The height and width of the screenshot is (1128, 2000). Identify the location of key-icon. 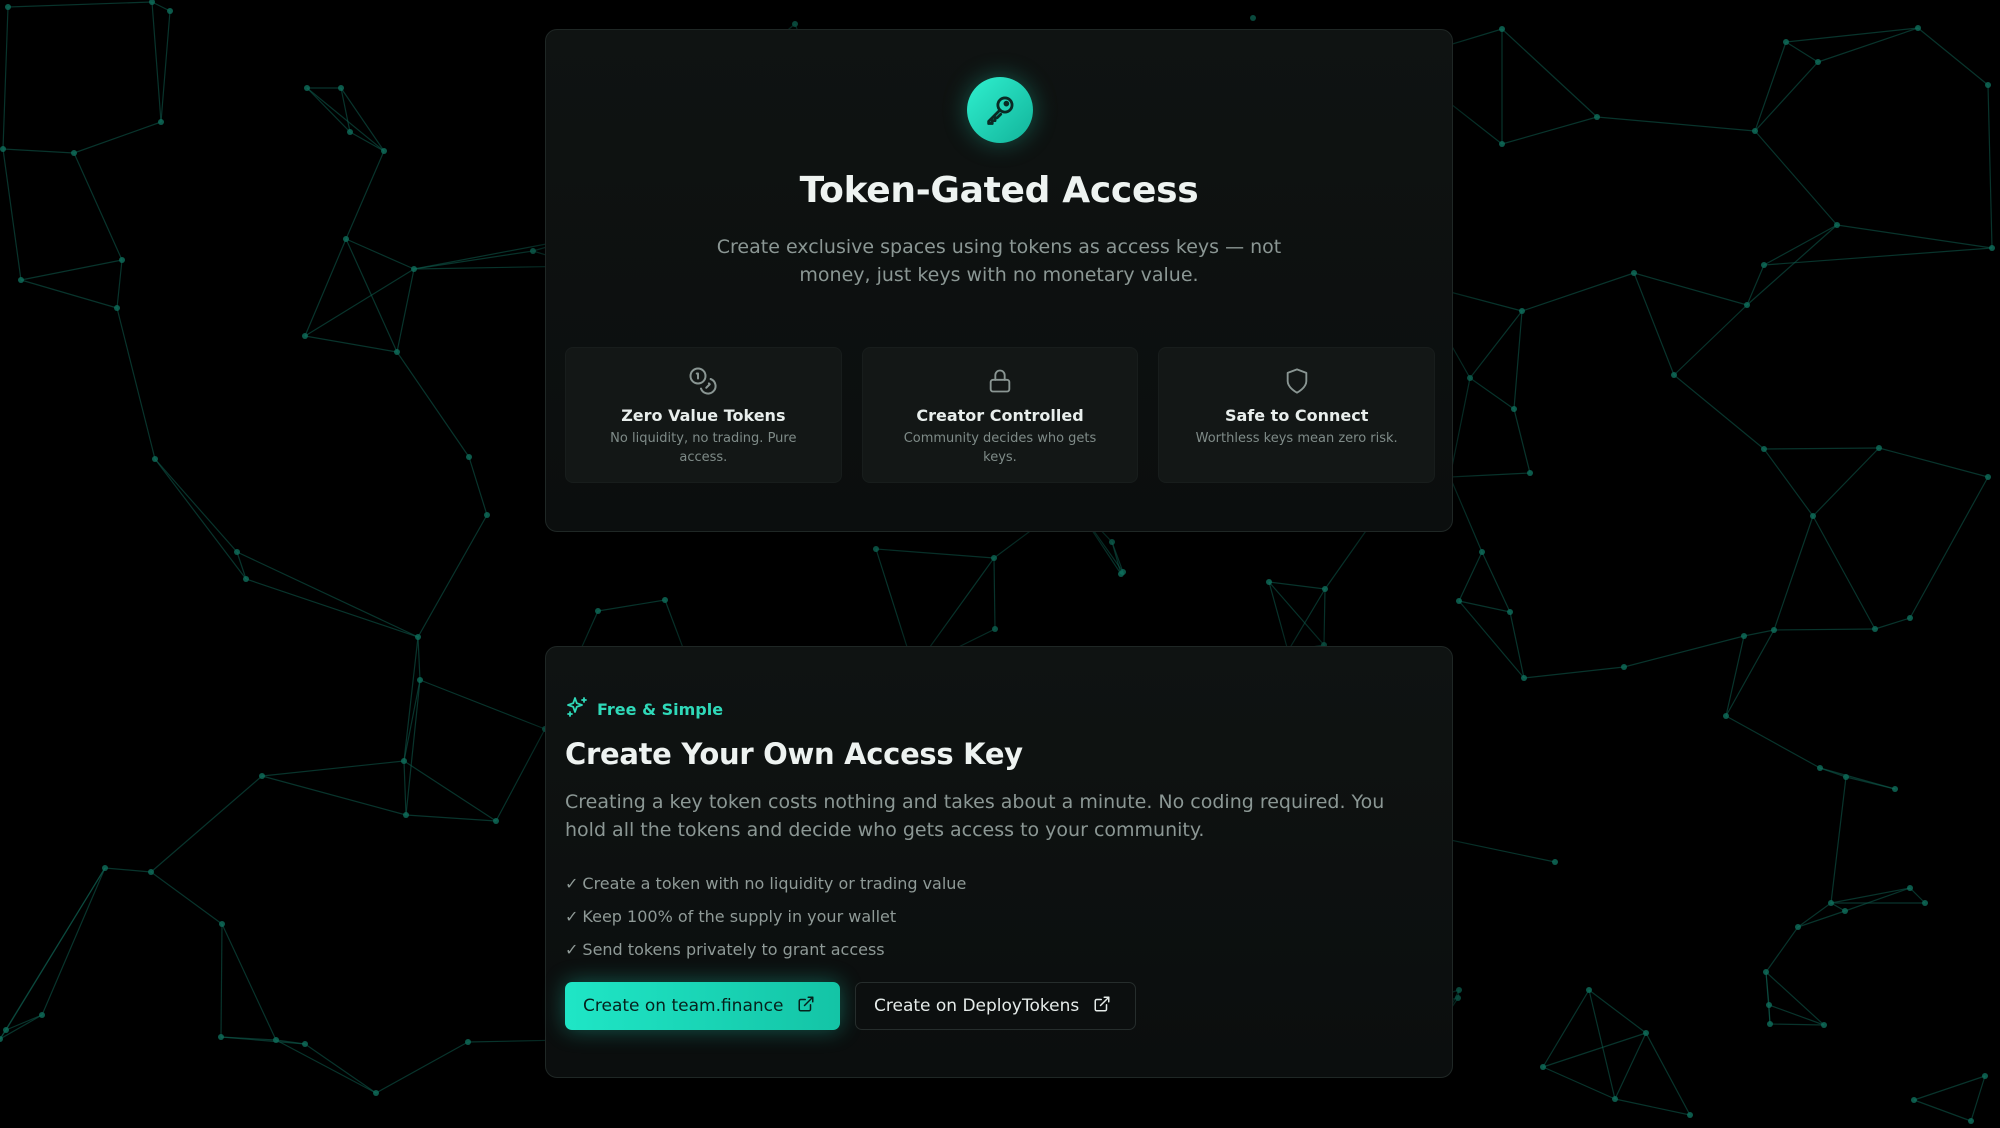
(1000, 110).